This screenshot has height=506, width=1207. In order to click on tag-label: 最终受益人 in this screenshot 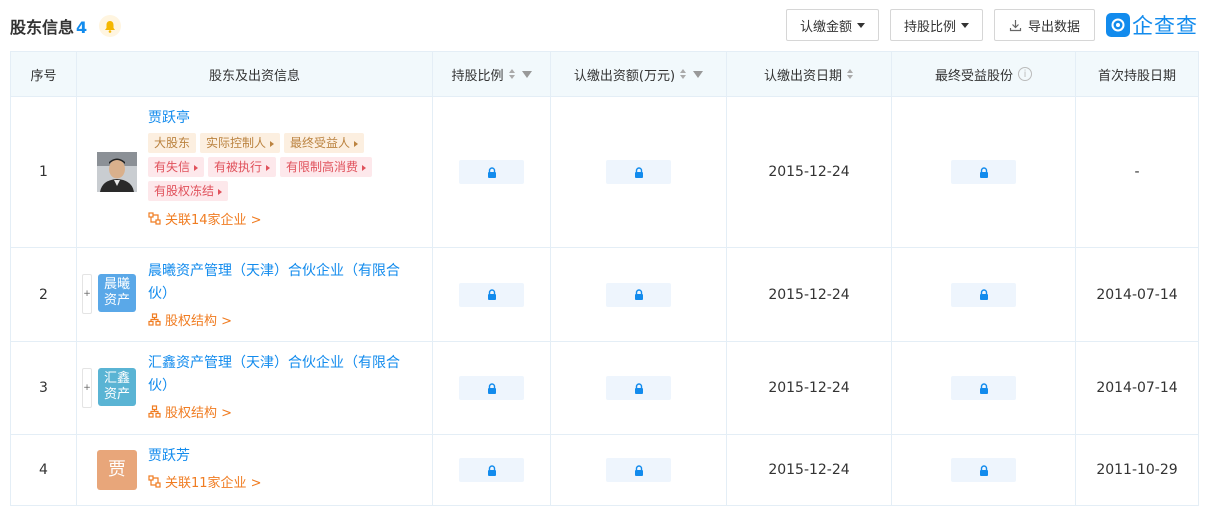, I will do `click(320, 143)`.